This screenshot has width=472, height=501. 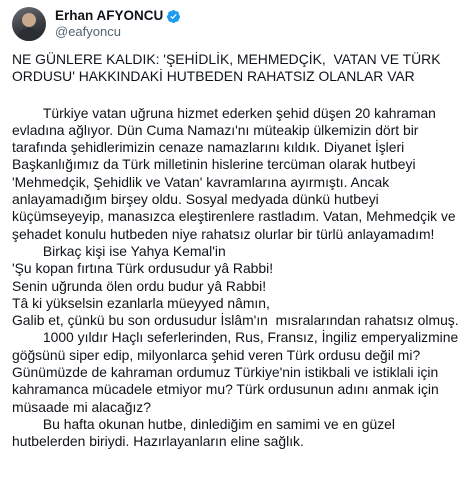 I want to click on name-row: Erhan AFYONCU, so click(x=118, y=16).